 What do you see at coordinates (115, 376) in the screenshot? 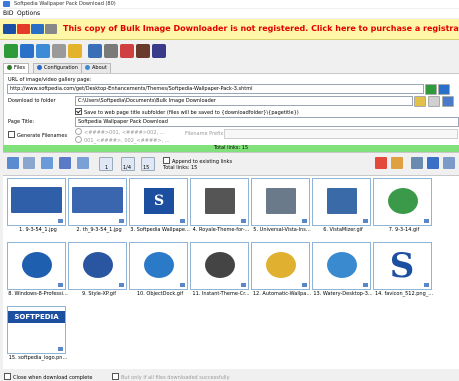
I see `only-check-icon` at bounding box center [115, 376].